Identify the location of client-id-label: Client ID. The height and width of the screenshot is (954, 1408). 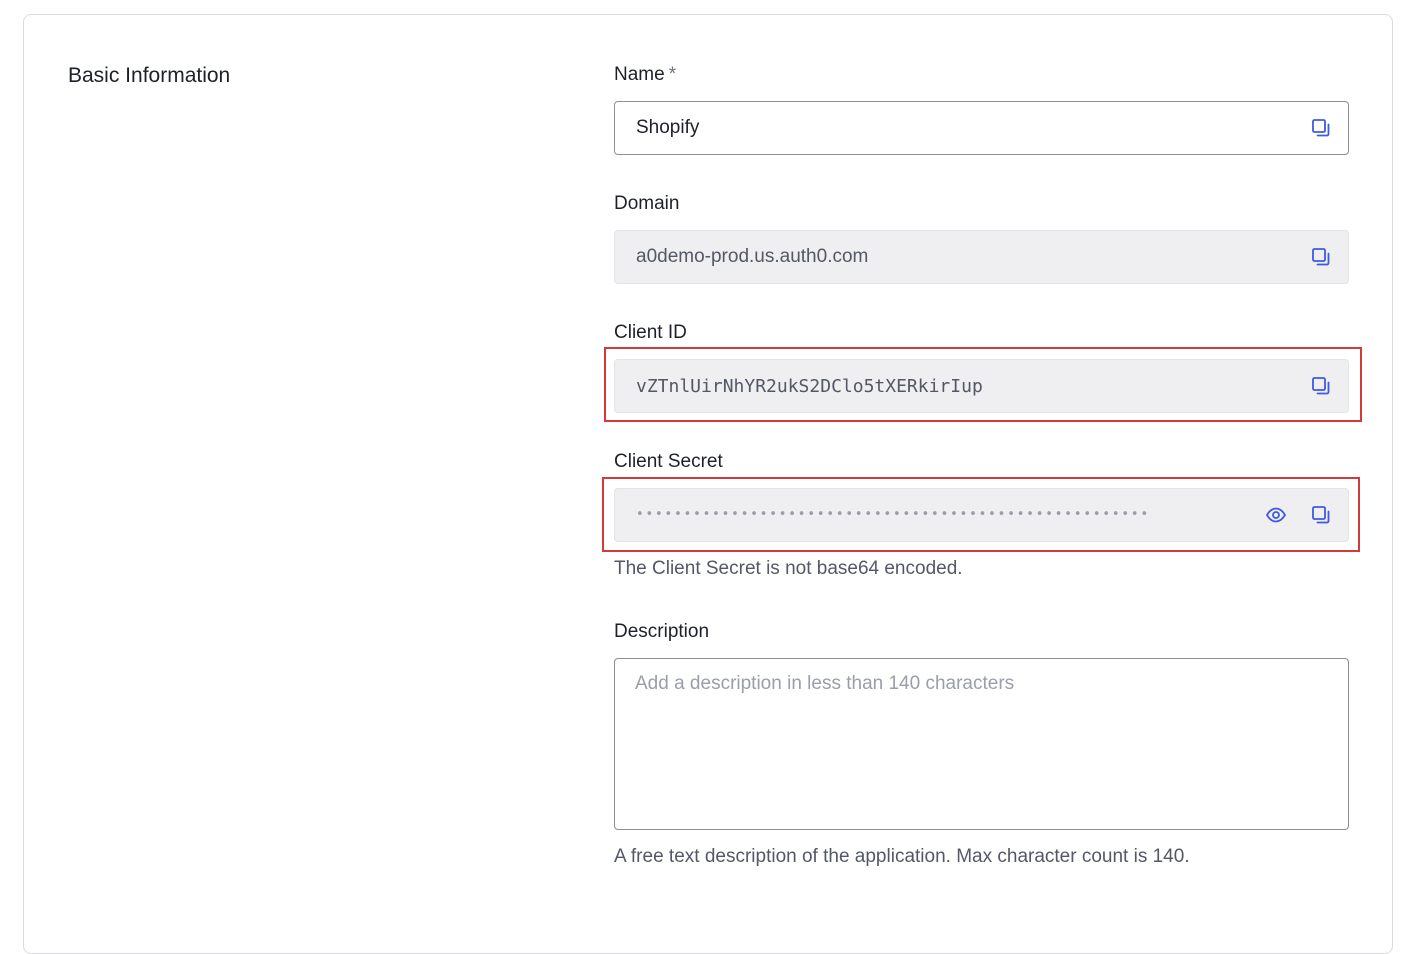
(650, 332).